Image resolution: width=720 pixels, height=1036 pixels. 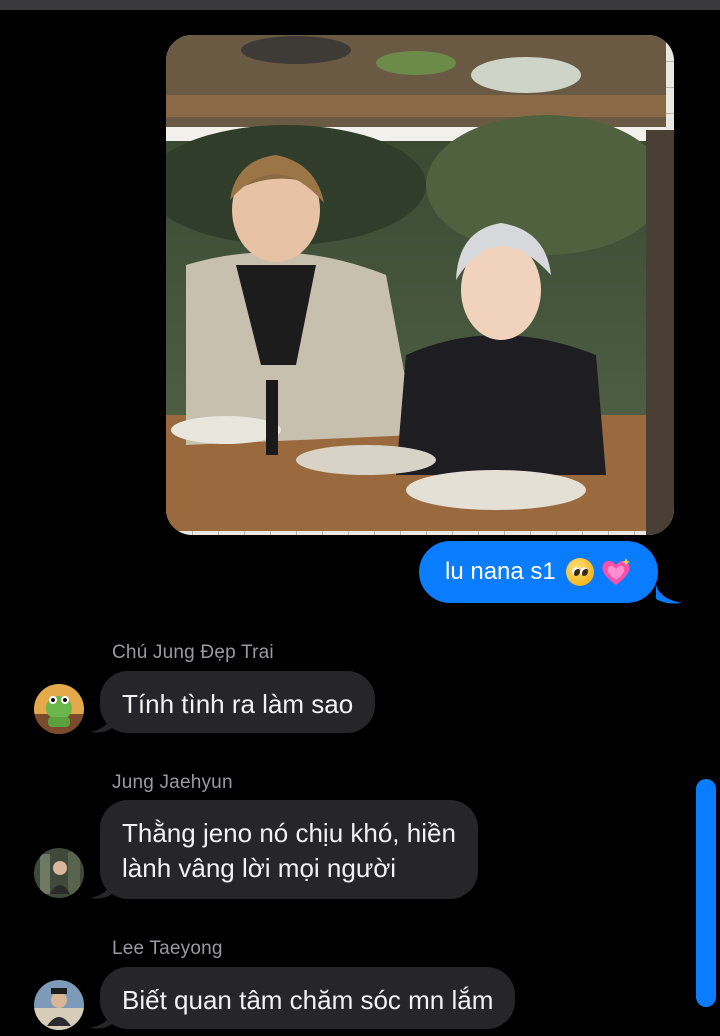 I want to click on sent-bubble-tail, so click(x=669, y=594).